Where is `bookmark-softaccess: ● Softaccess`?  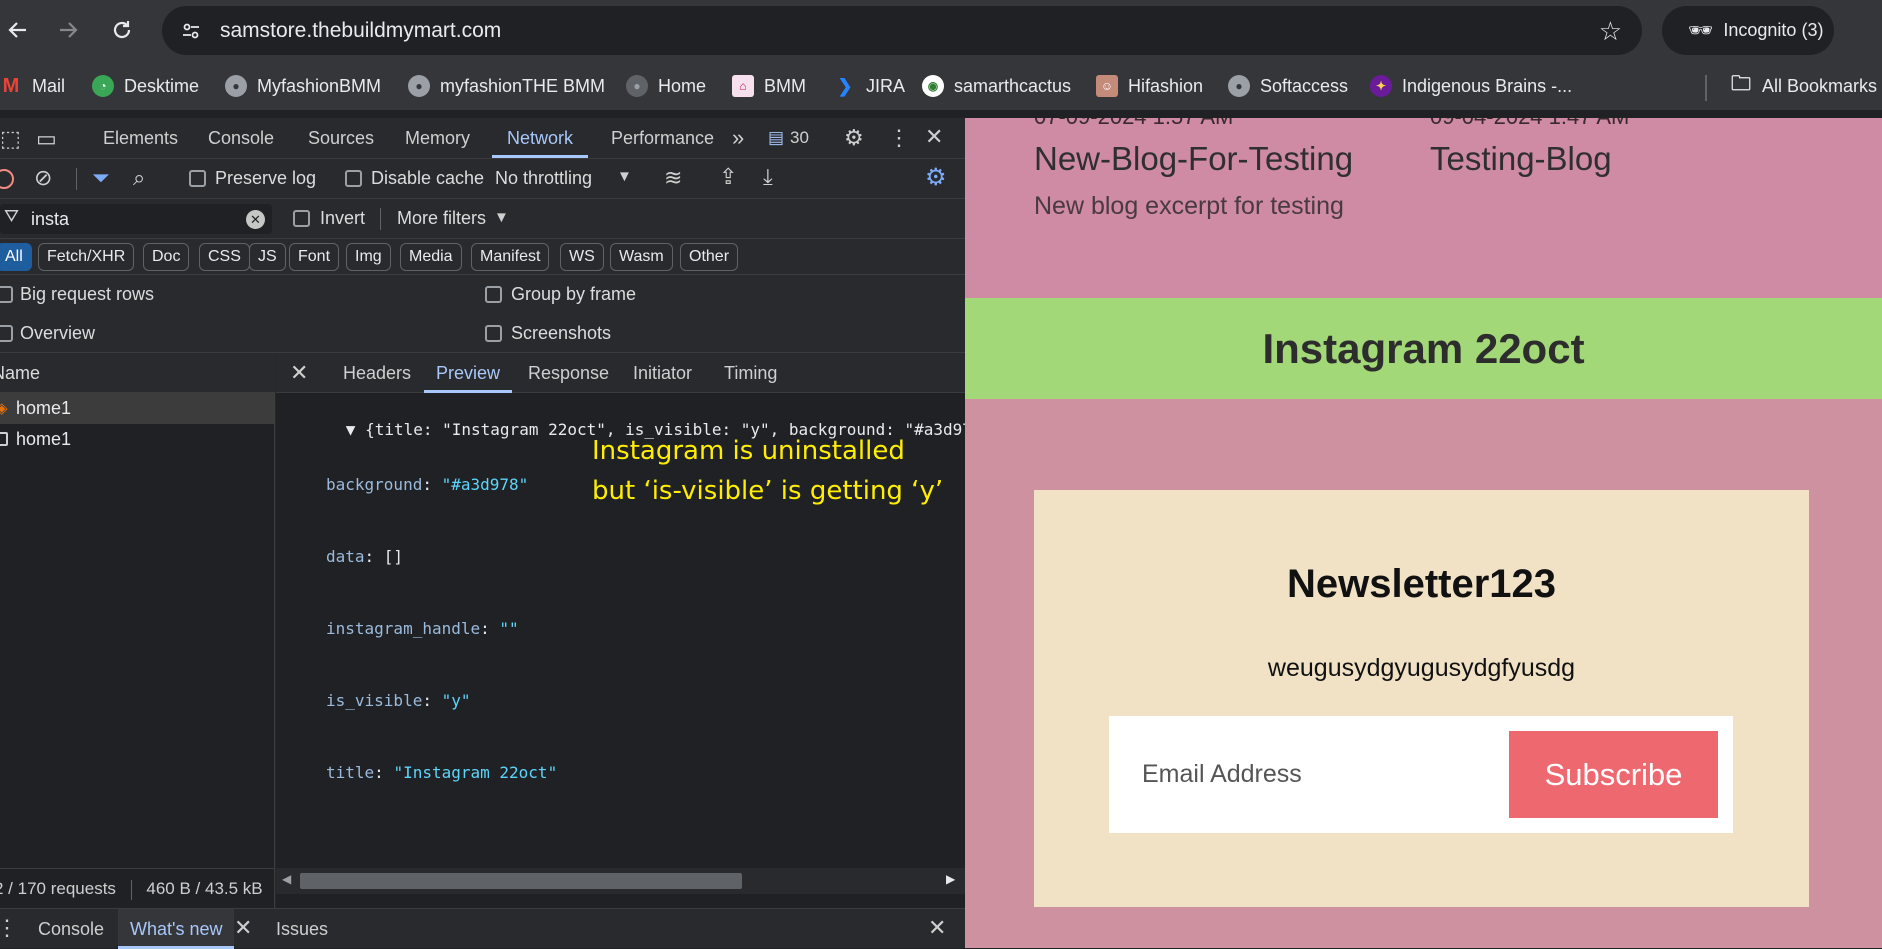 bookmark-softaccess: ● Softaccess is located at coordinates (1288, 86).